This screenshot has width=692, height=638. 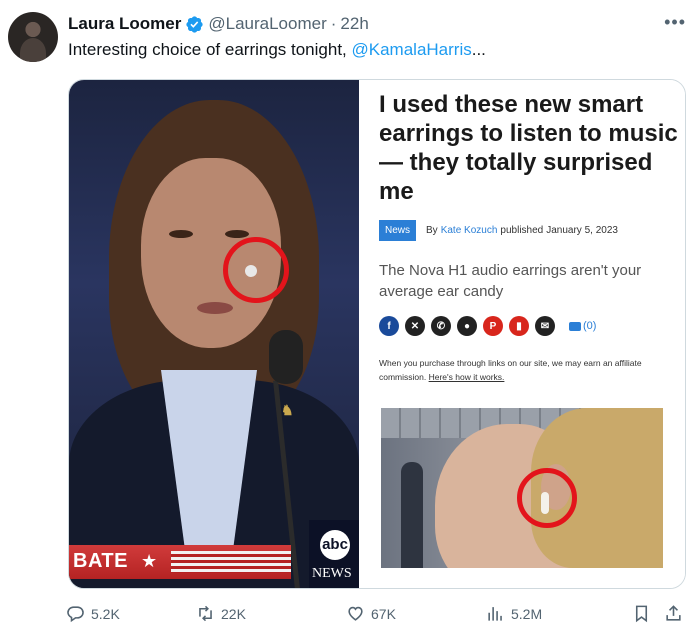 I want to click on by-label: By, so click(x=432, y=230).